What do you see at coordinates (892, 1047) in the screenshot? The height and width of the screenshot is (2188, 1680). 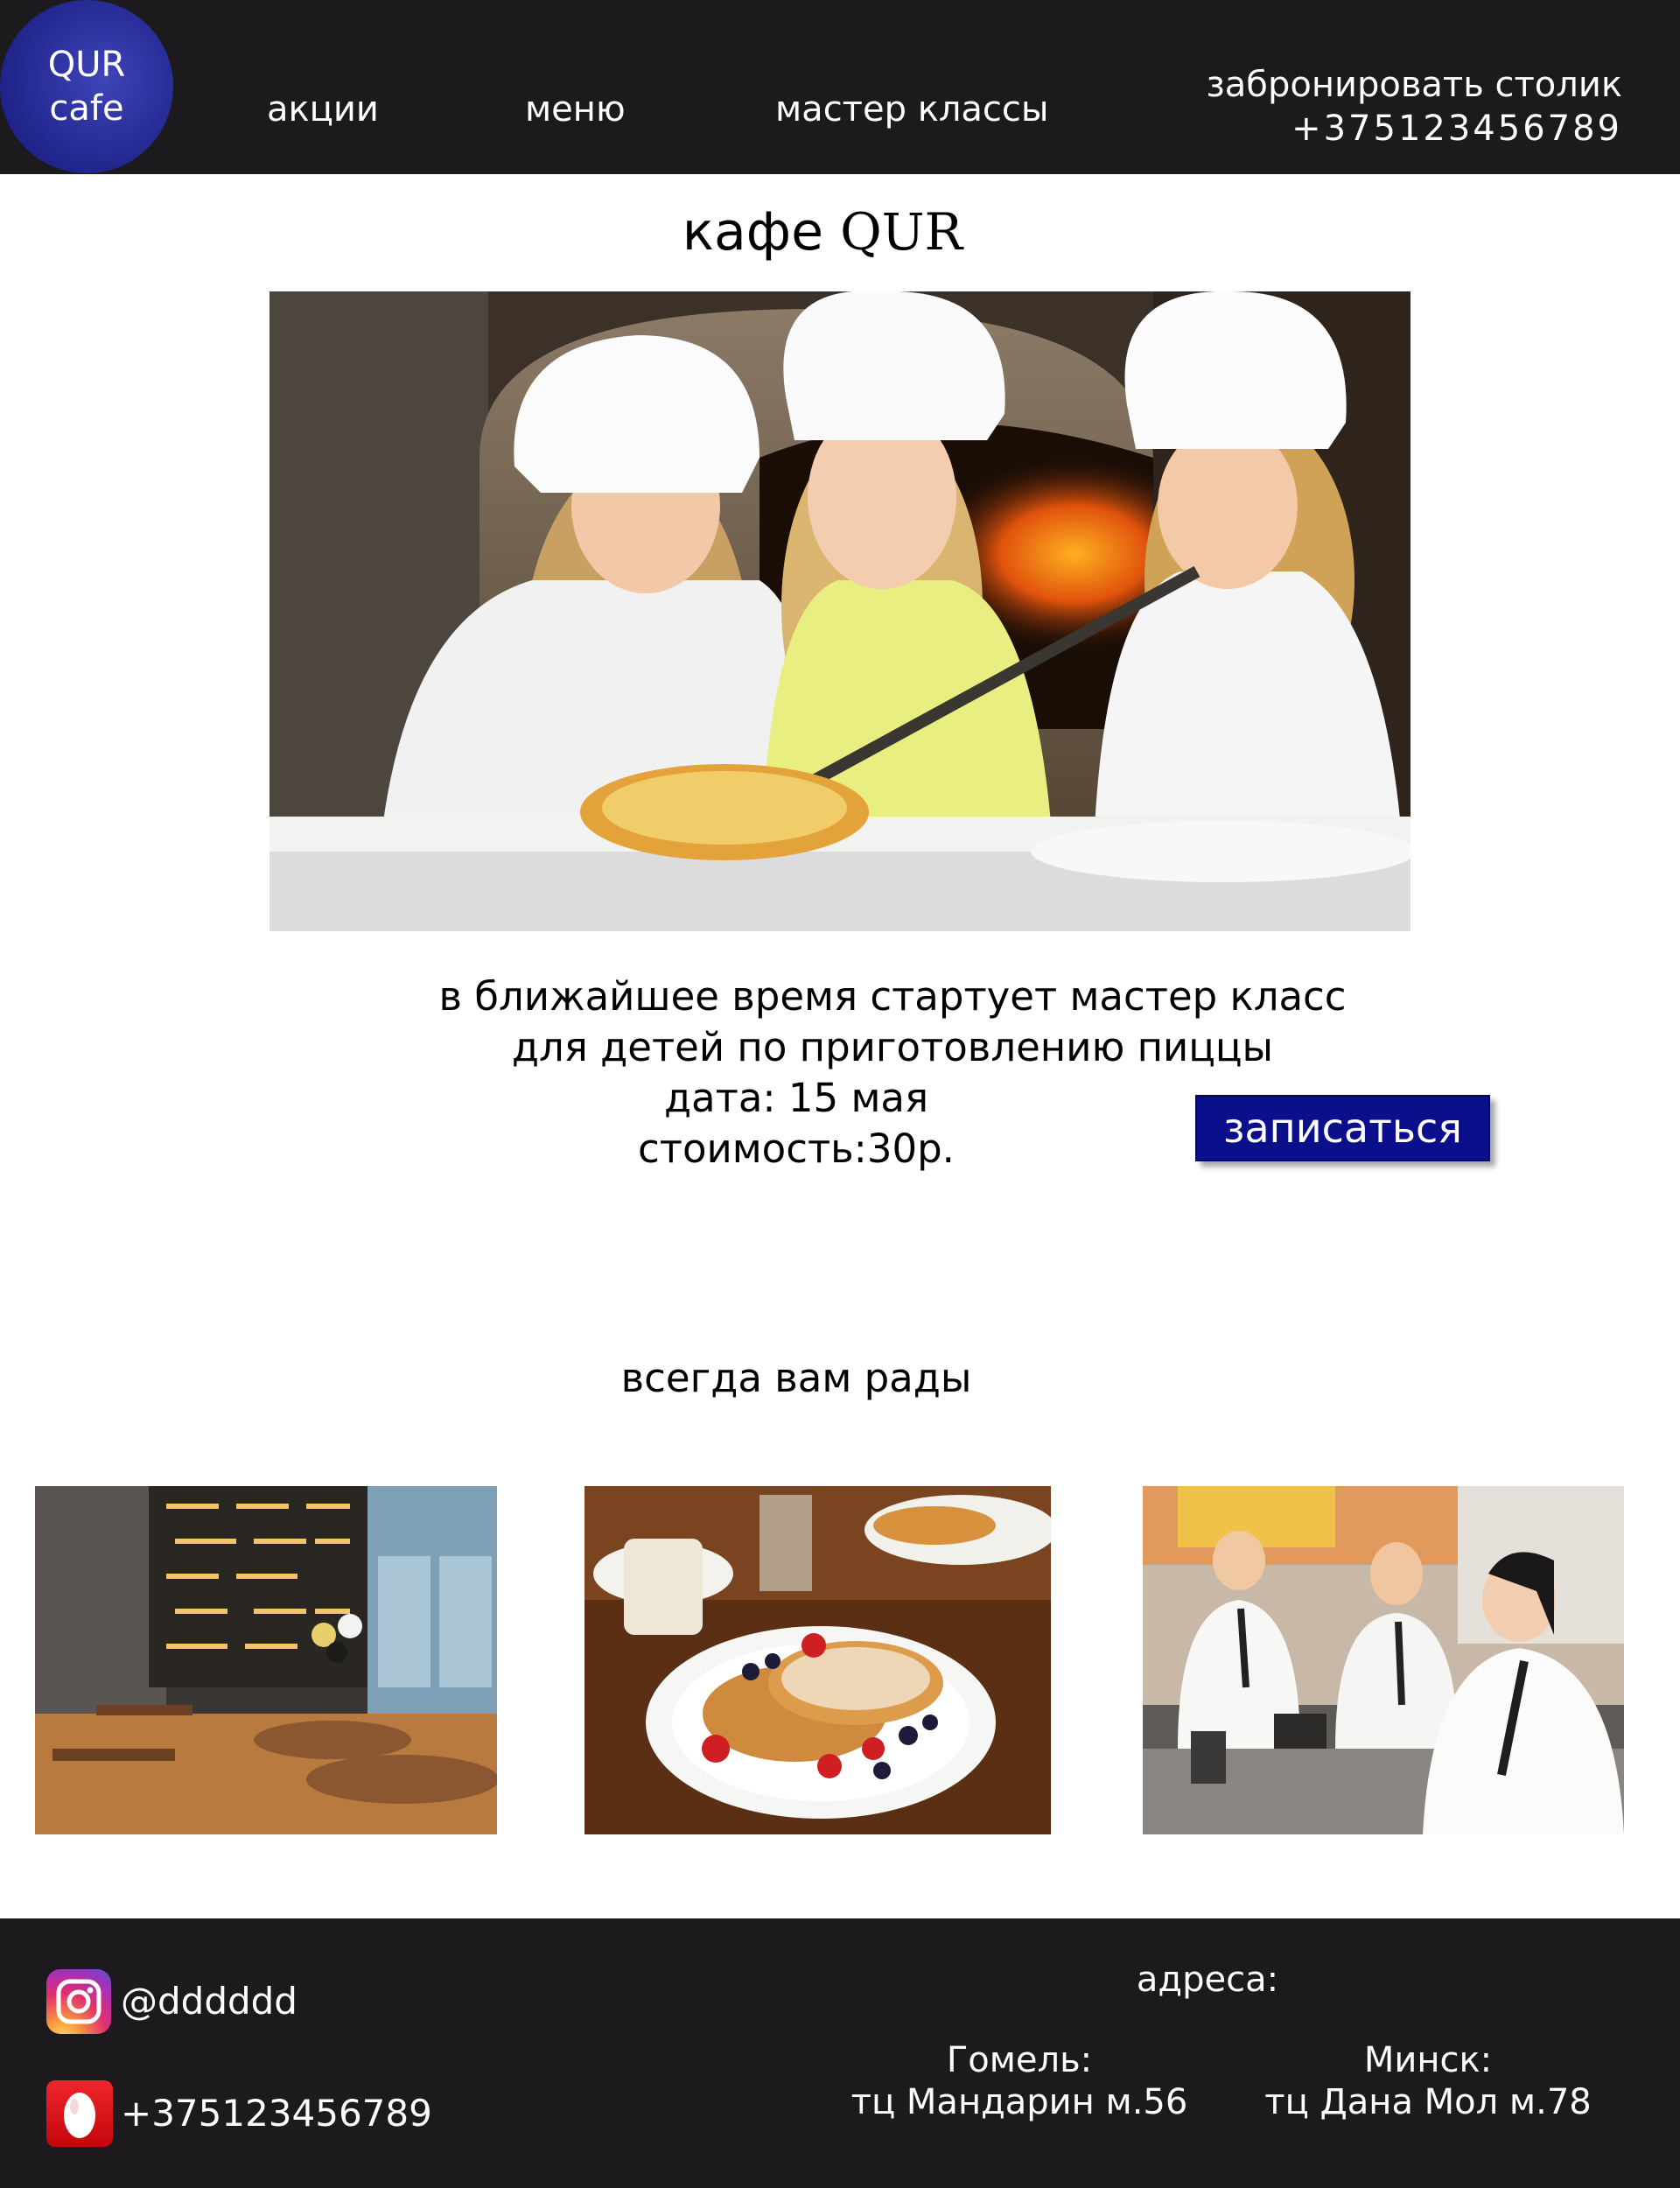 I see `announcement-line-2: для детей по приготовлению пиццы` at bounding box center [892, 1047].